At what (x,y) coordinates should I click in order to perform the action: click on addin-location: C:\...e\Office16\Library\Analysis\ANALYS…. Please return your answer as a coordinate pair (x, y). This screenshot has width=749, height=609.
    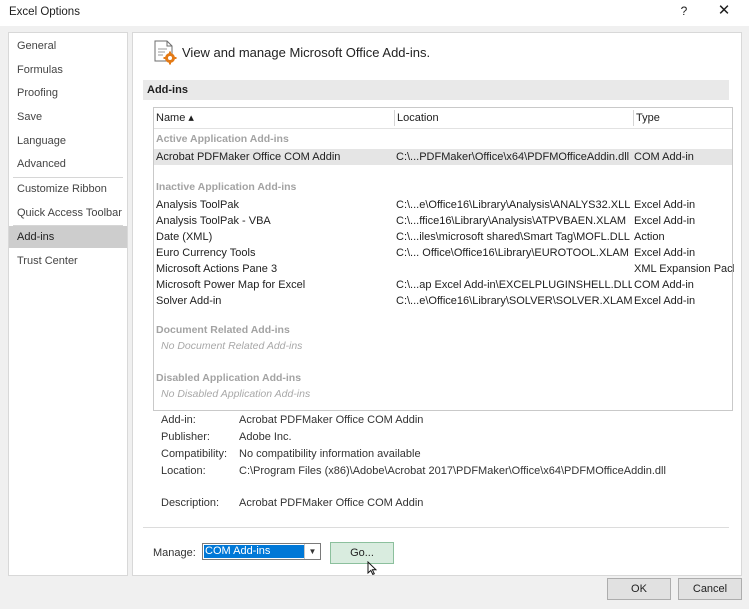
    Looking at the image, I should click on (513, 205).